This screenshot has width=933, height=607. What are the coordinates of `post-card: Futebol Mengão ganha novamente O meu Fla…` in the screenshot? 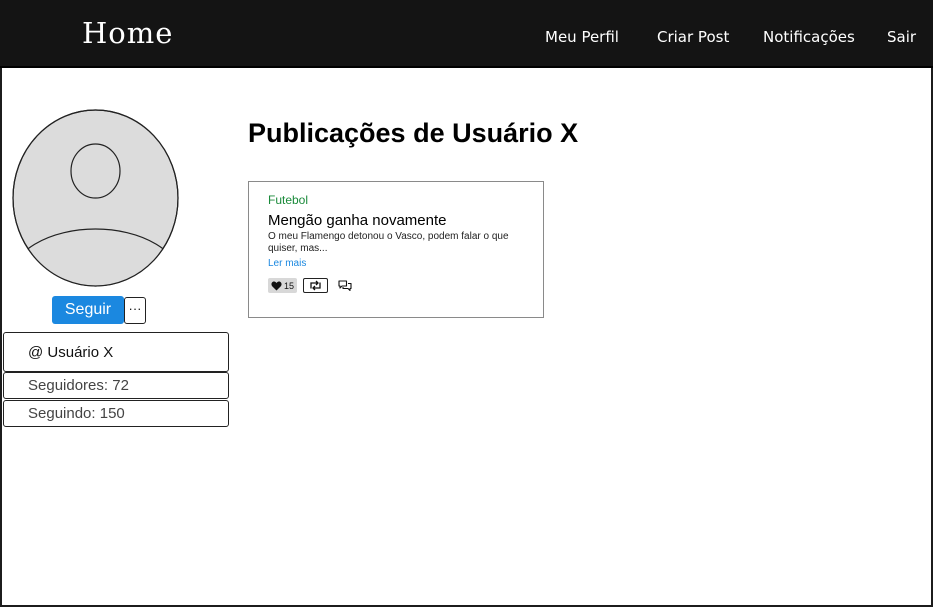 It's located at (396, 249).